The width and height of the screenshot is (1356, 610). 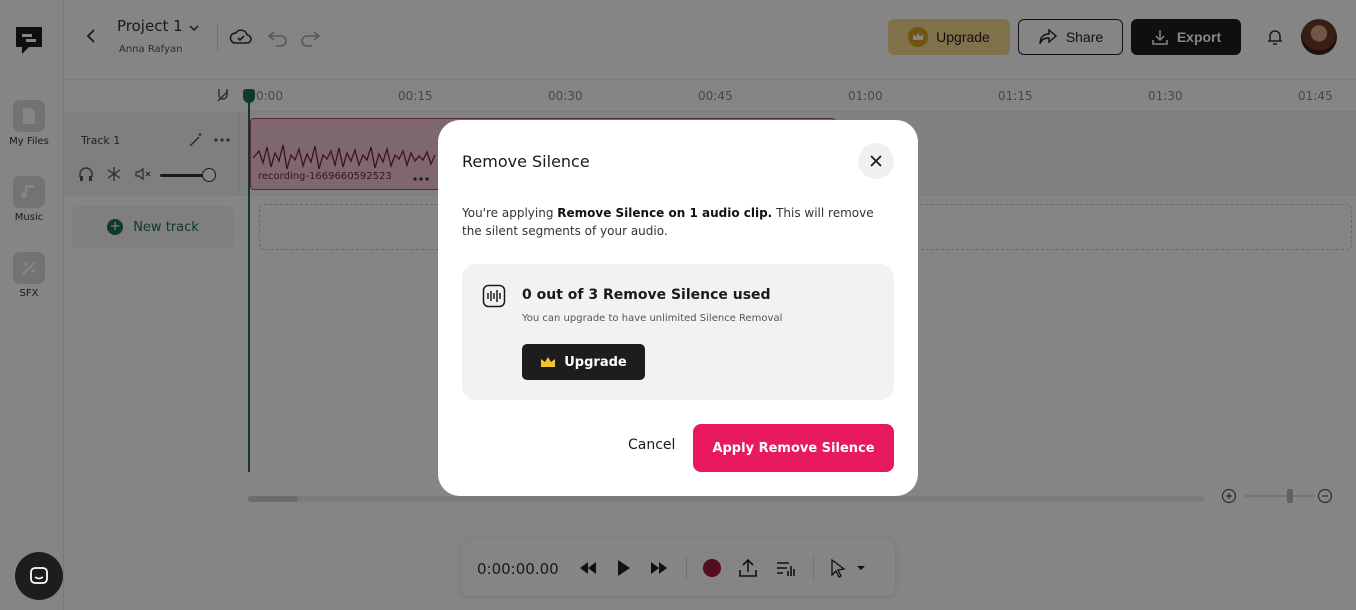 I want to click on waveform-icon, so click(x=494, y=296).